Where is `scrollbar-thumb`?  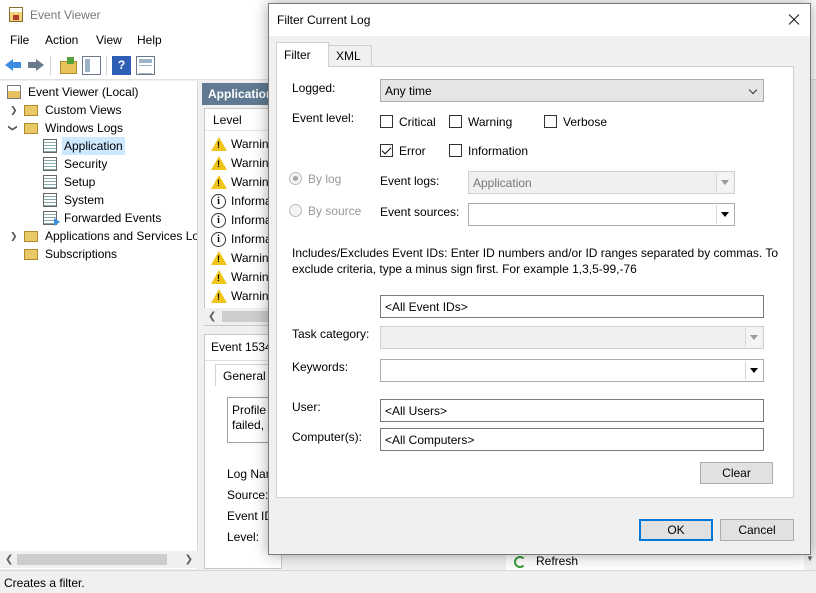 scrollbar-thumb is located at coordinates (92, 559).